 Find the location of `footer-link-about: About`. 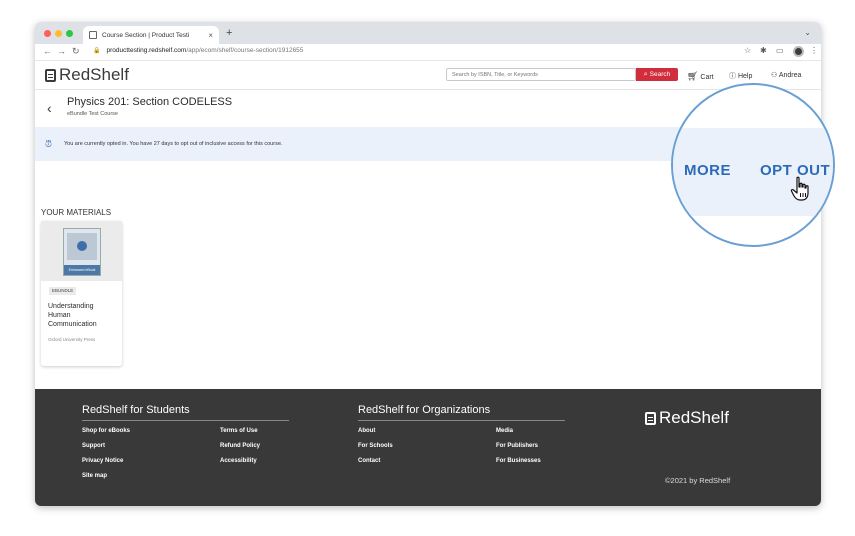

footer-link-about: About is located at coordinates (366, 431).